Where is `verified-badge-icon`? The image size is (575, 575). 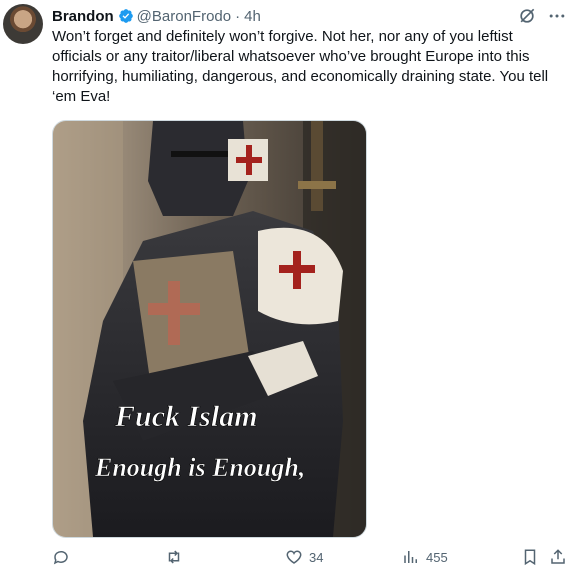
verified-badge-icon is located at coordinates (125, 16).